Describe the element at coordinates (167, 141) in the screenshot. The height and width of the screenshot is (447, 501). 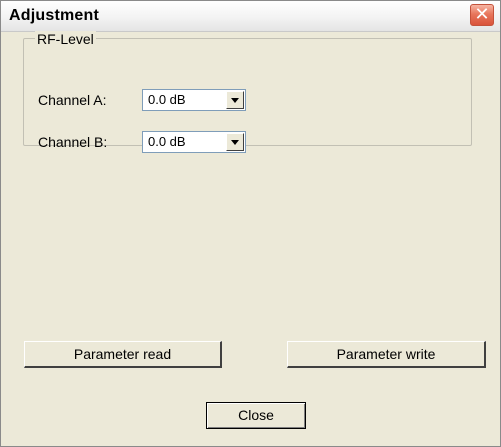
I see `channel-b-value: 0.0 dB` at that location.